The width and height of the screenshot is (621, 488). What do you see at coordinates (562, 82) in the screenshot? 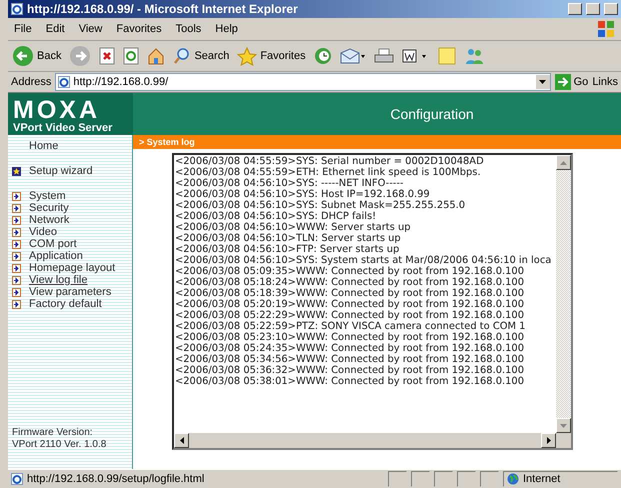
I see `go-arrow-icon` at bounding box center [562, 82].